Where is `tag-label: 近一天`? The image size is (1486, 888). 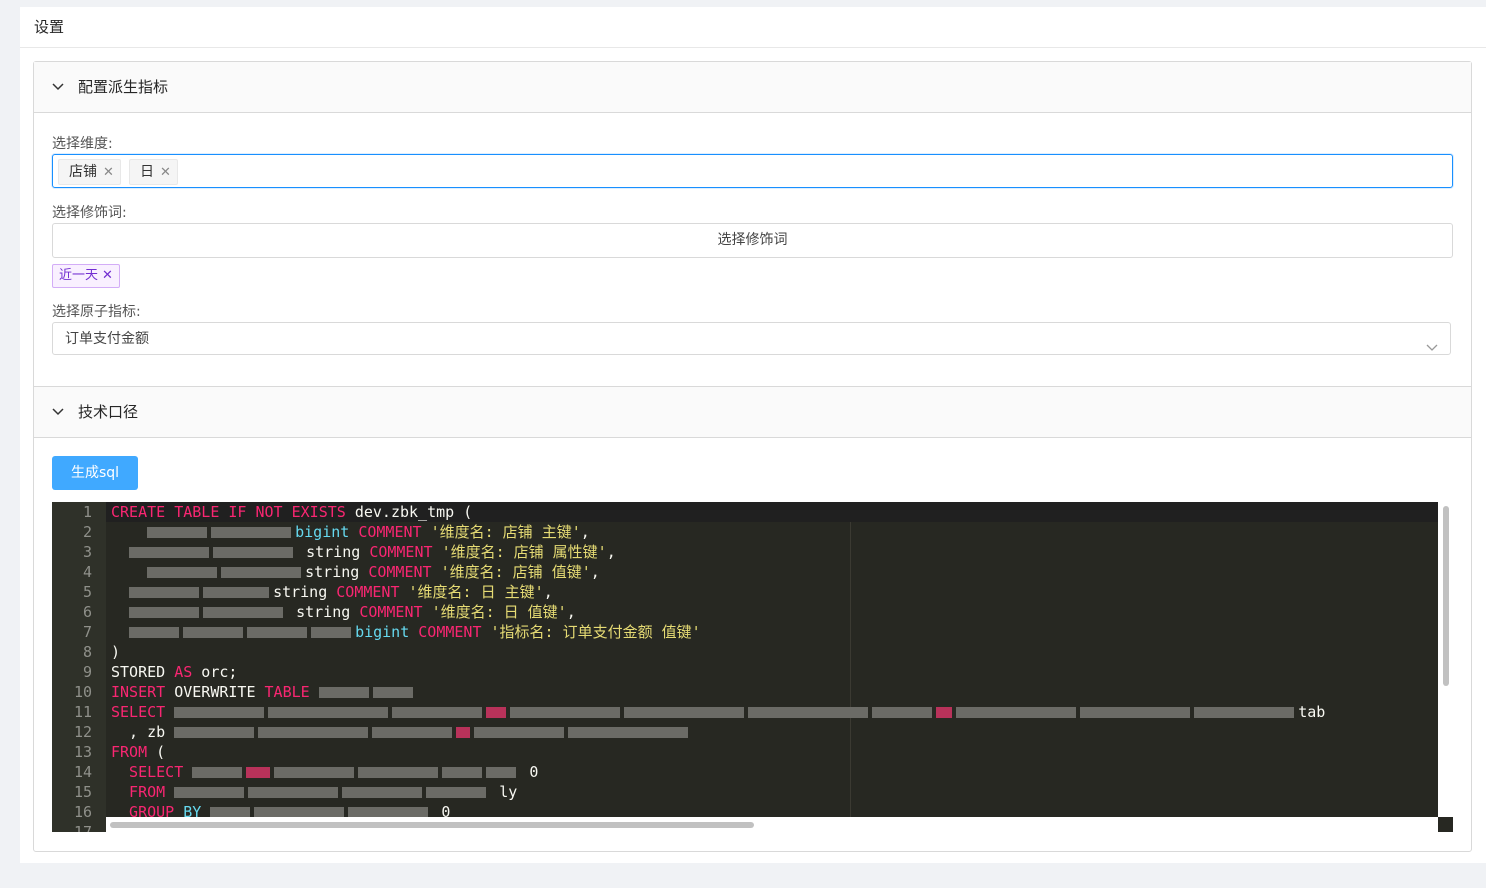 tag-label: 近一天 is located at coordinates (79, 275).